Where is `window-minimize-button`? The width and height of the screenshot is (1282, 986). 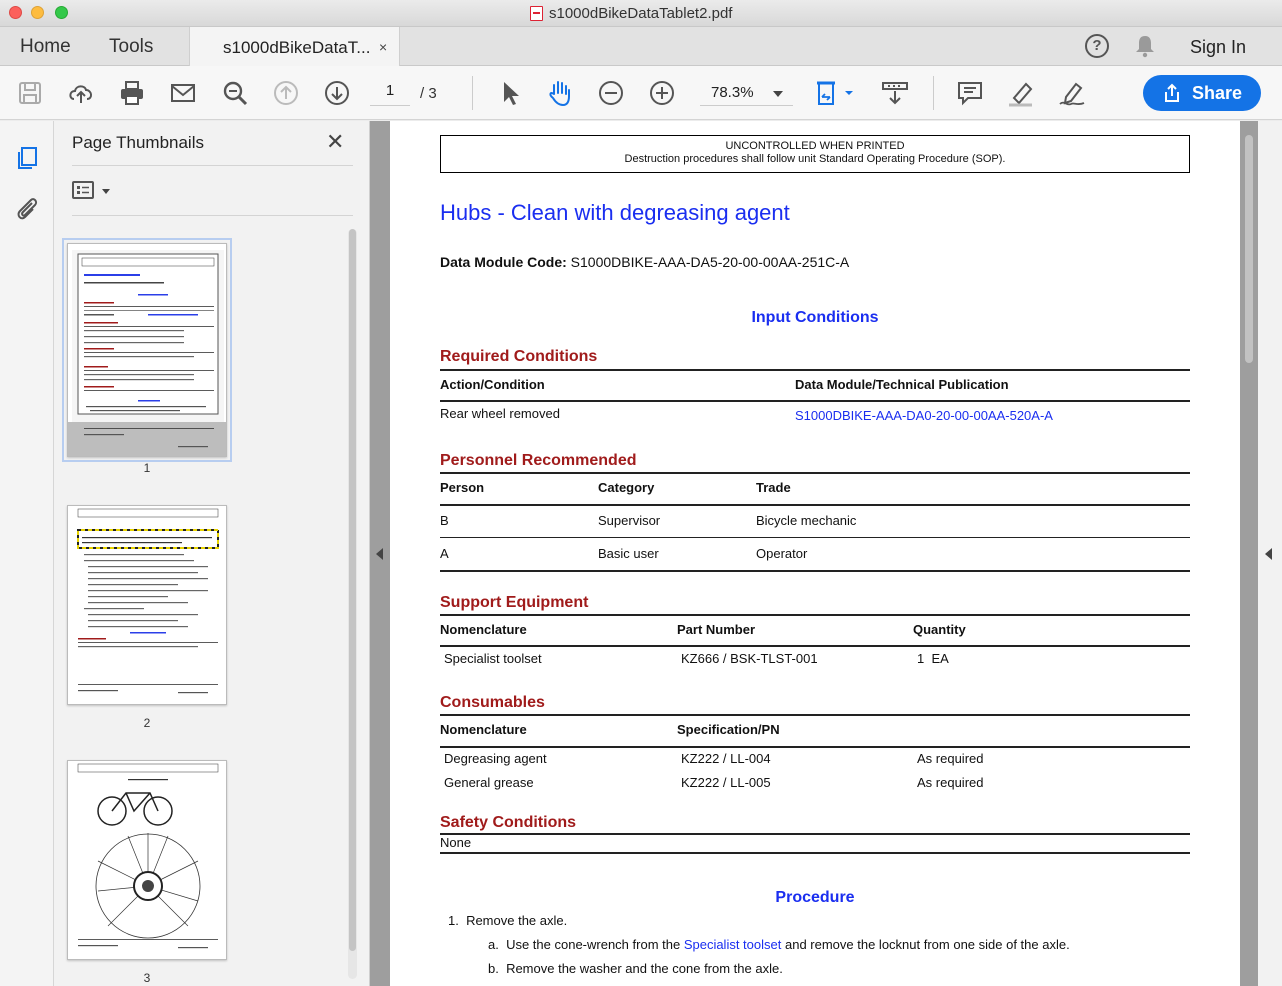 window-minimize-button is located at coordinates (37, 12).